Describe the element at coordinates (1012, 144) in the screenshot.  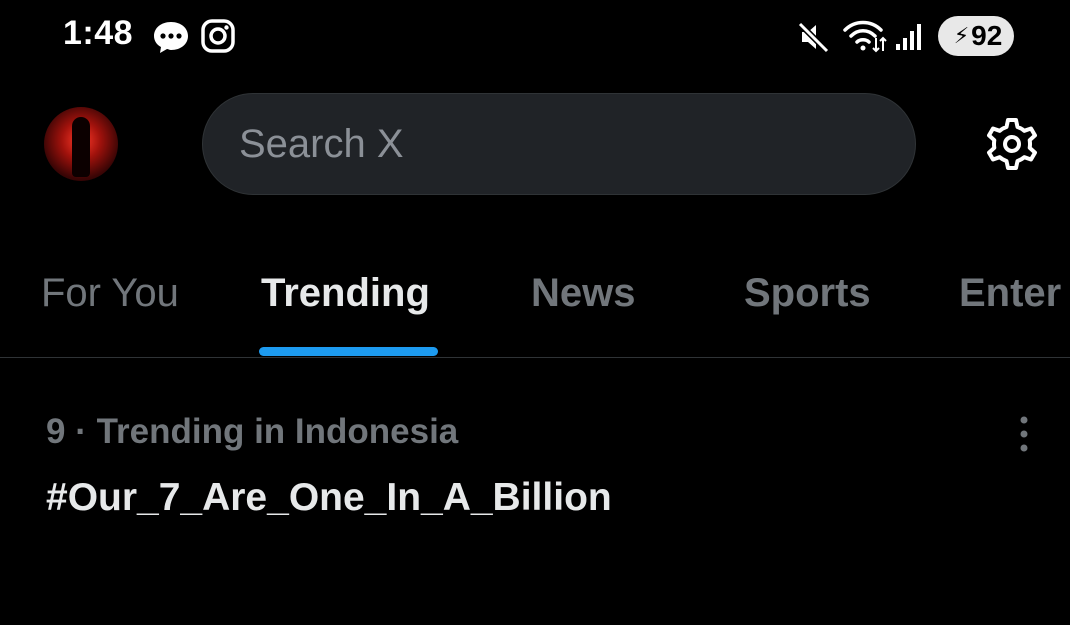
I see `settings-gear-icon` at that location.